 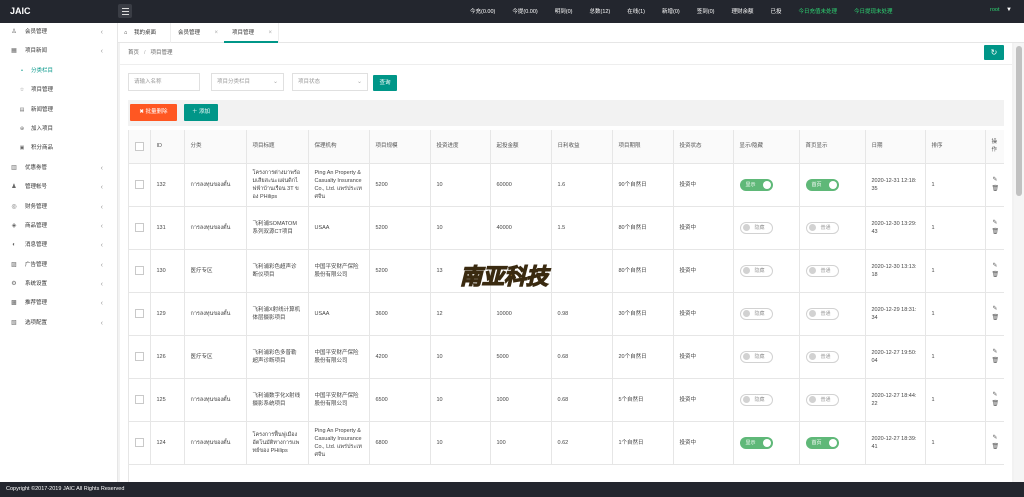 I want to click on sidebar-item: ▦ 项目新闻 ‹, so click(x=58, y=51).